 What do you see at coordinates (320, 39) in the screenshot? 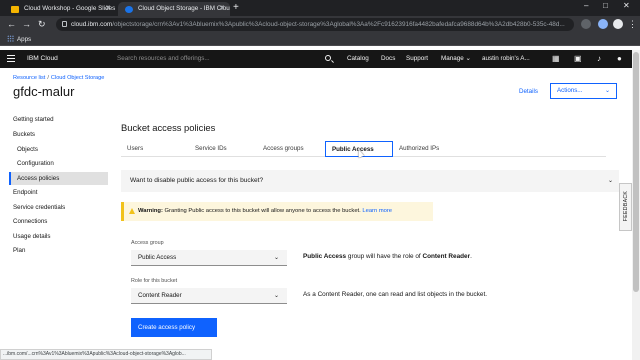
I see `bookmarks-bar: Apps` at bounding box center [320, 39].